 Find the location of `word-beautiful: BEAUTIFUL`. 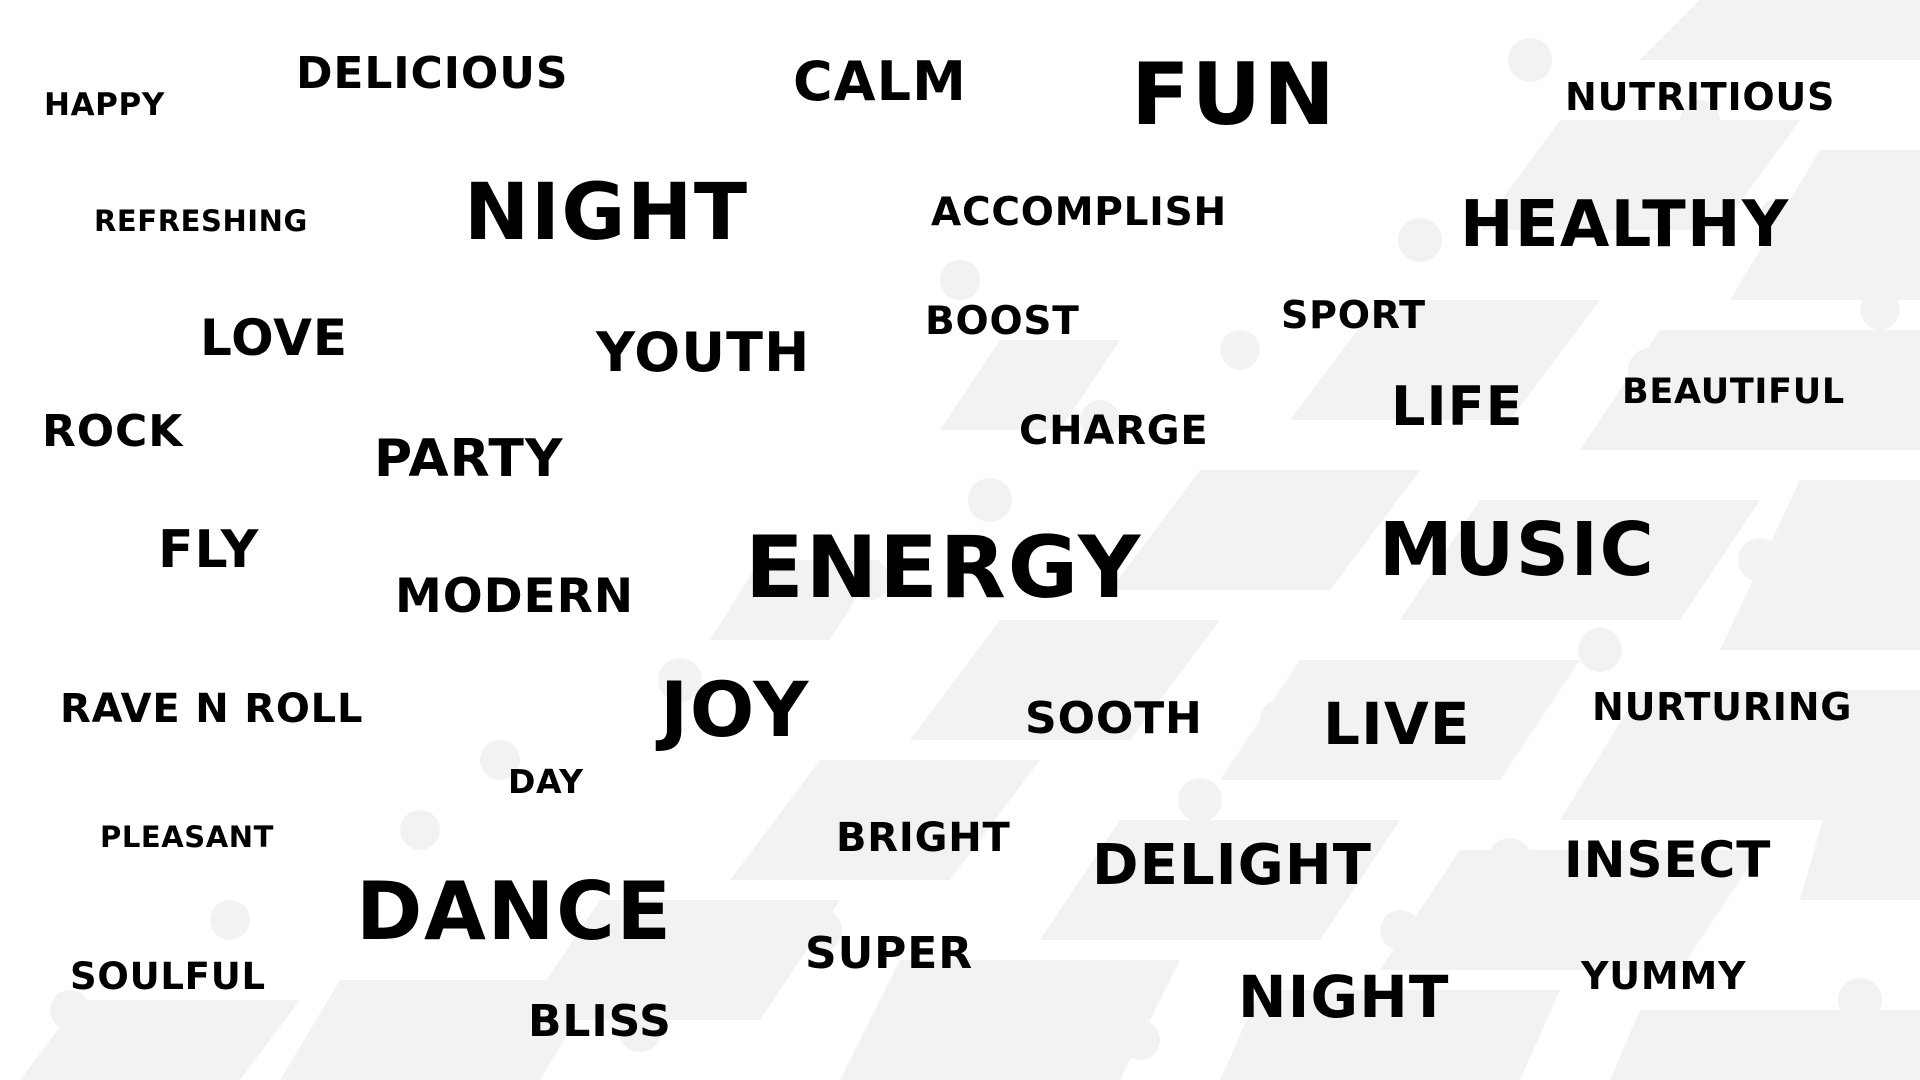

word-beautiful: BEAUTIFUL is located at coordinates (1733, 392).